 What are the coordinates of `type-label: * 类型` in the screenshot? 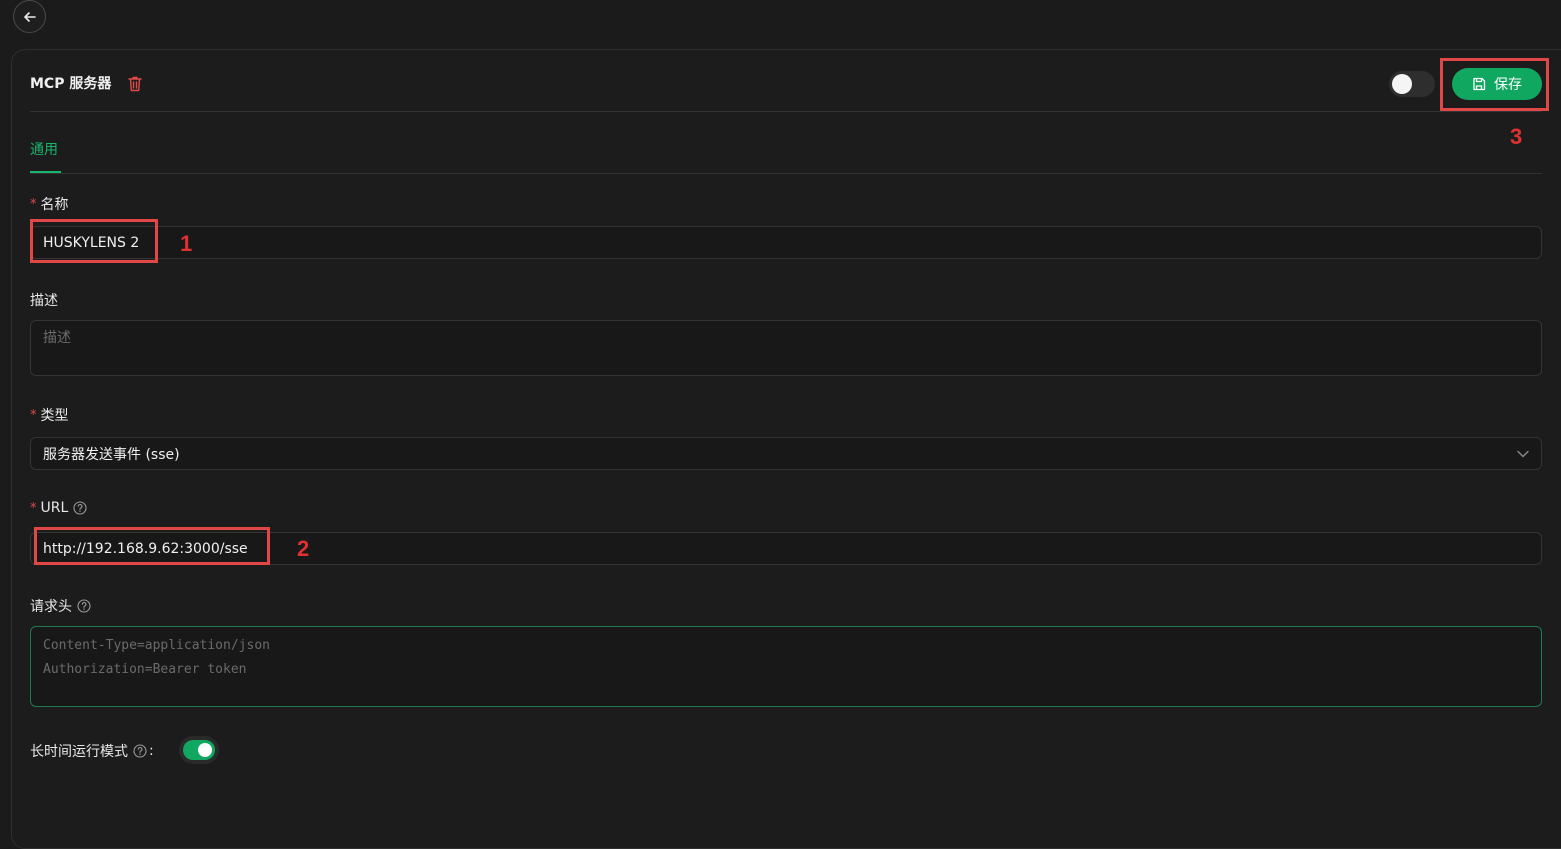 It's located at (49, 415).